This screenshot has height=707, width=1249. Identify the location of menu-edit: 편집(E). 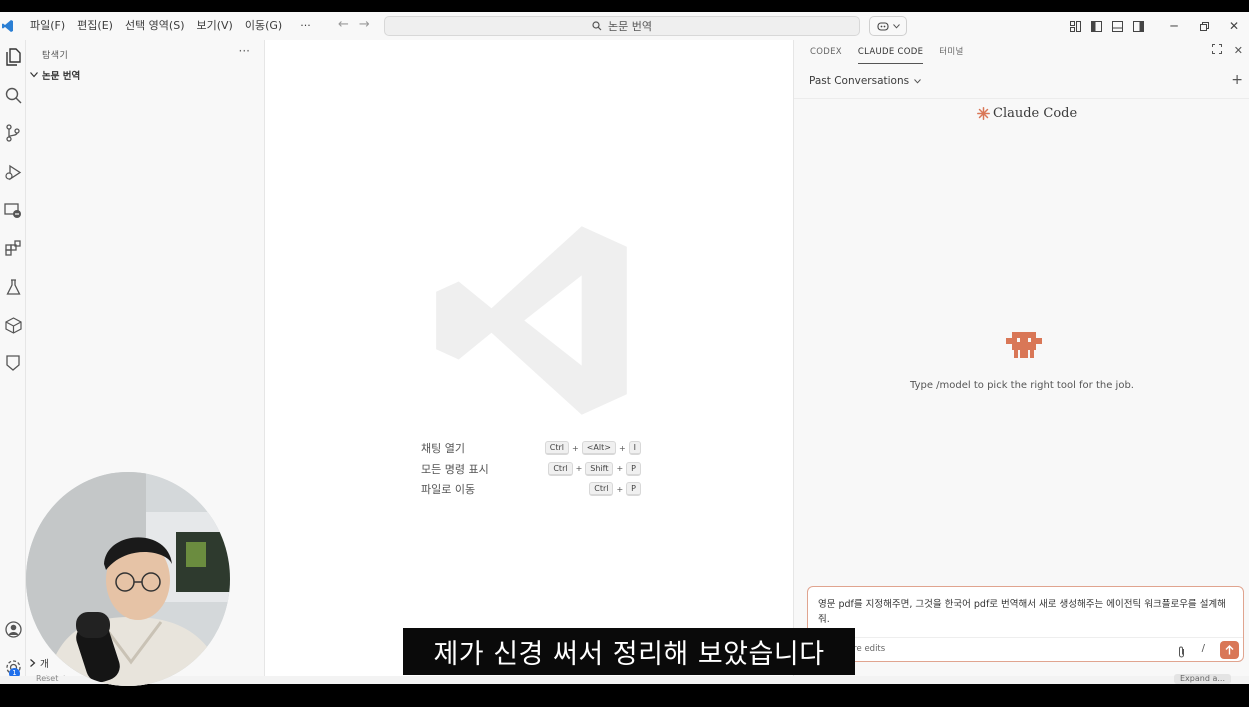
(95, 26).